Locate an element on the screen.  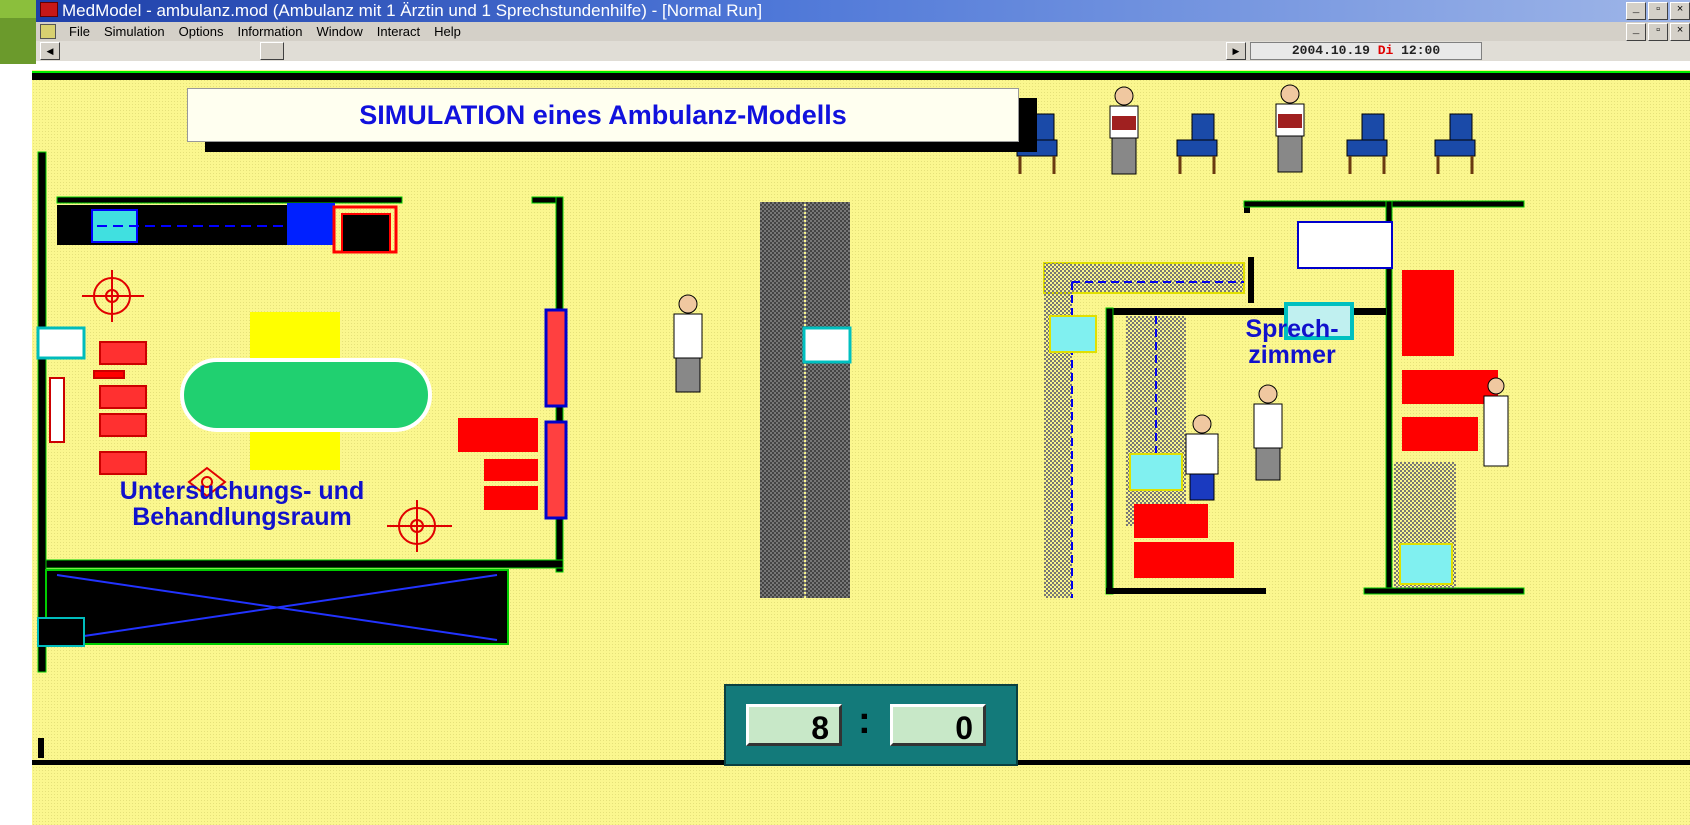
minimize-button: _ is located at coordinates (1636, 11).